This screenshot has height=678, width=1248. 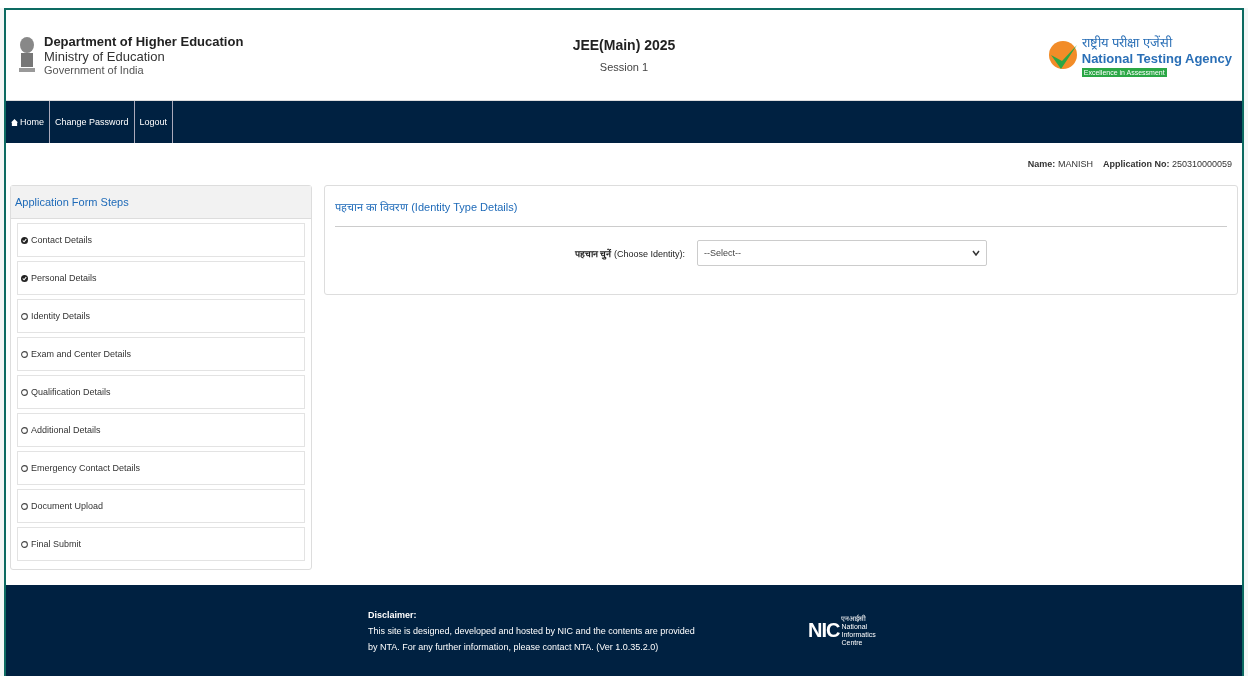 I want to click on agency-hindi-name: राष्ट्रीय परीक्षा एजेंसी, so click(x=1126, y=42).